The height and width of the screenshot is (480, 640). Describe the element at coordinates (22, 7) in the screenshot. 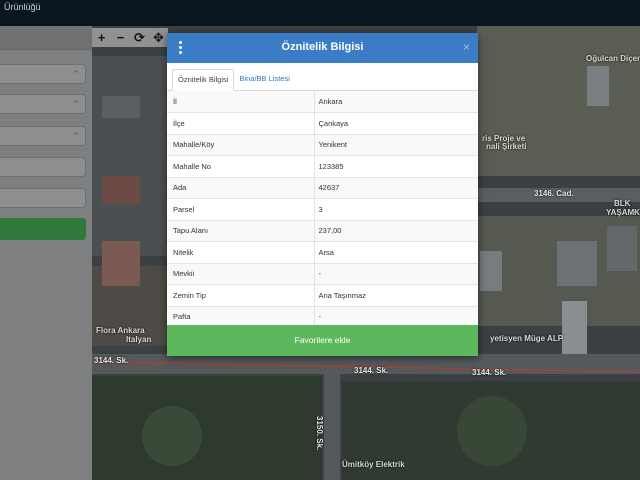

I see `app-title: Ürünlüğü` at that location.